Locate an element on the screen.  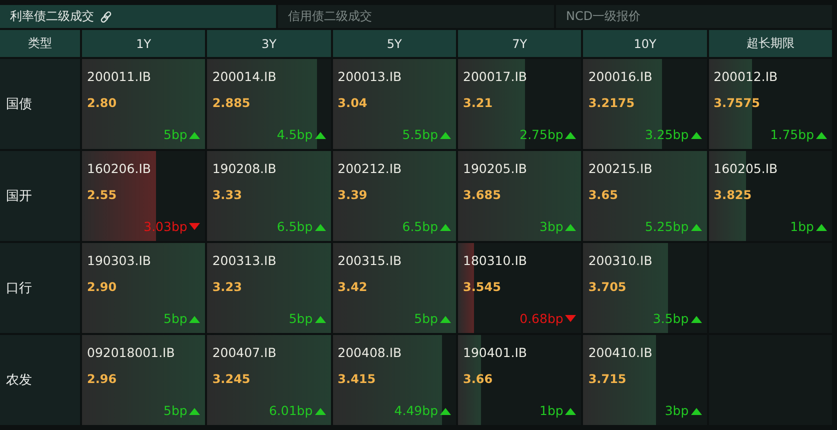
bond-code: 200017.IB is located at coordinates (495, 76).